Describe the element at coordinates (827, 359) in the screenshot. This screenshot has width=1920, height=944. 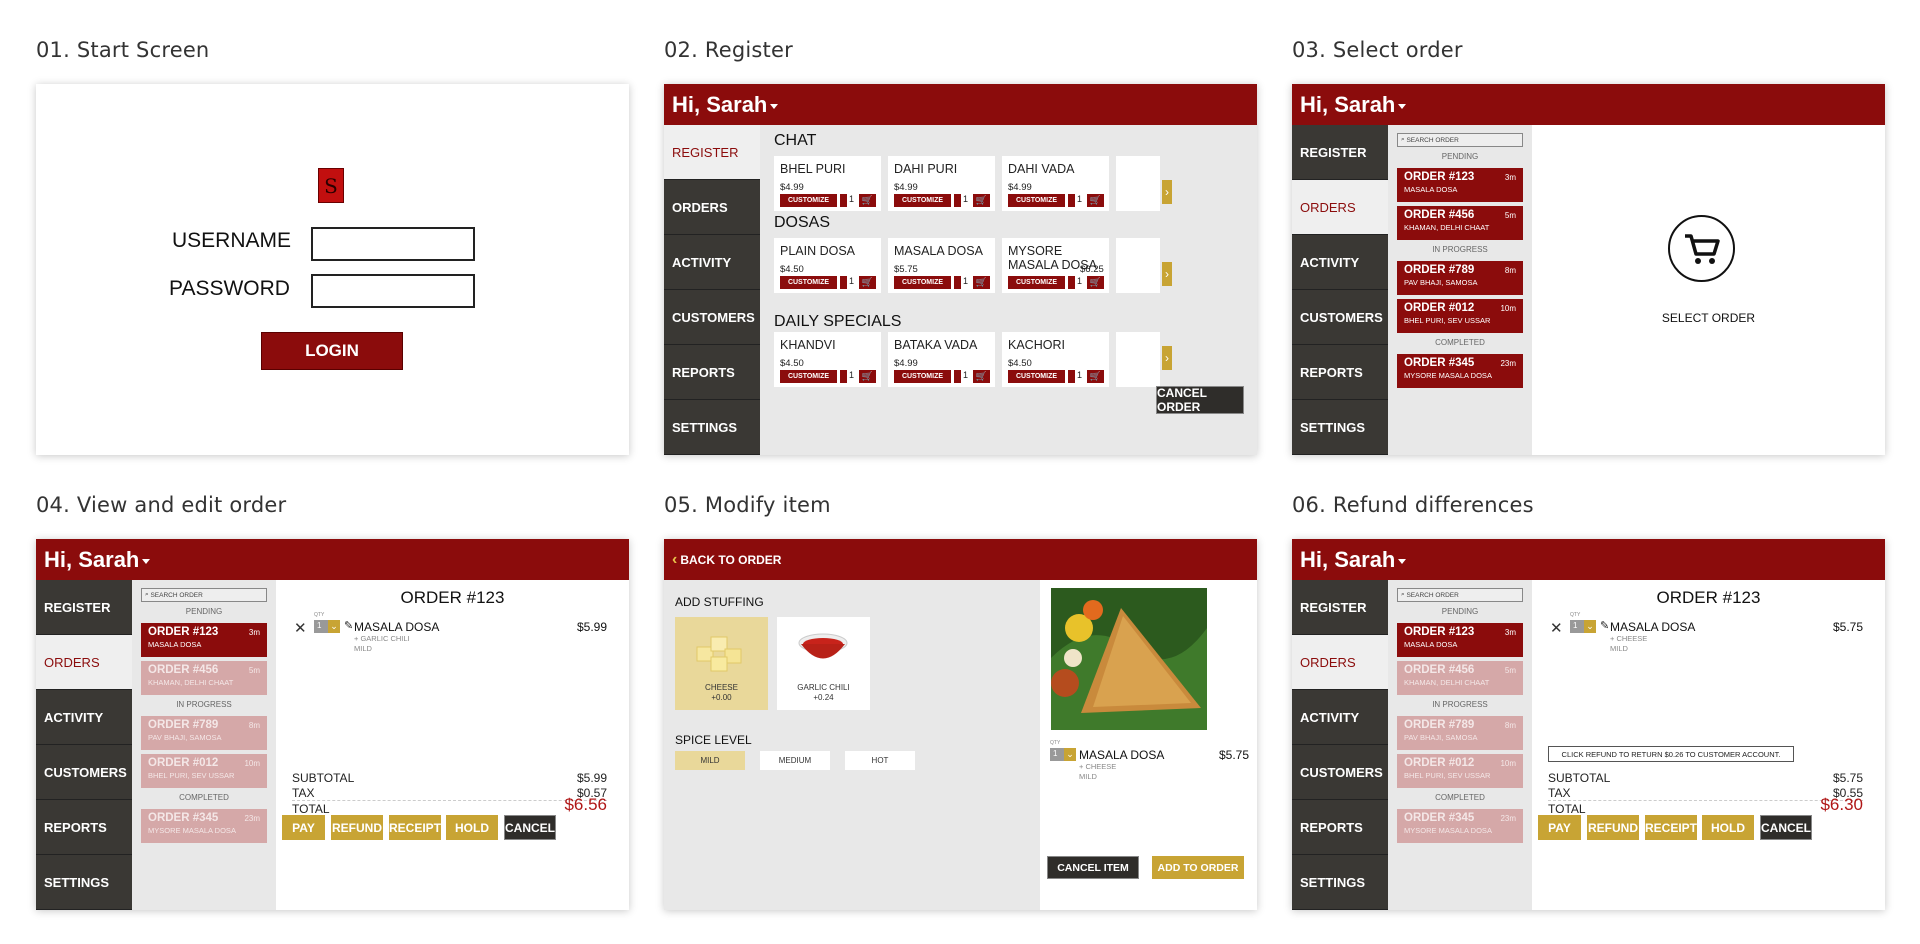
I see `menu-item: KHANDVI $4.50 CUSTOMIZE 1 🛒` at that location.